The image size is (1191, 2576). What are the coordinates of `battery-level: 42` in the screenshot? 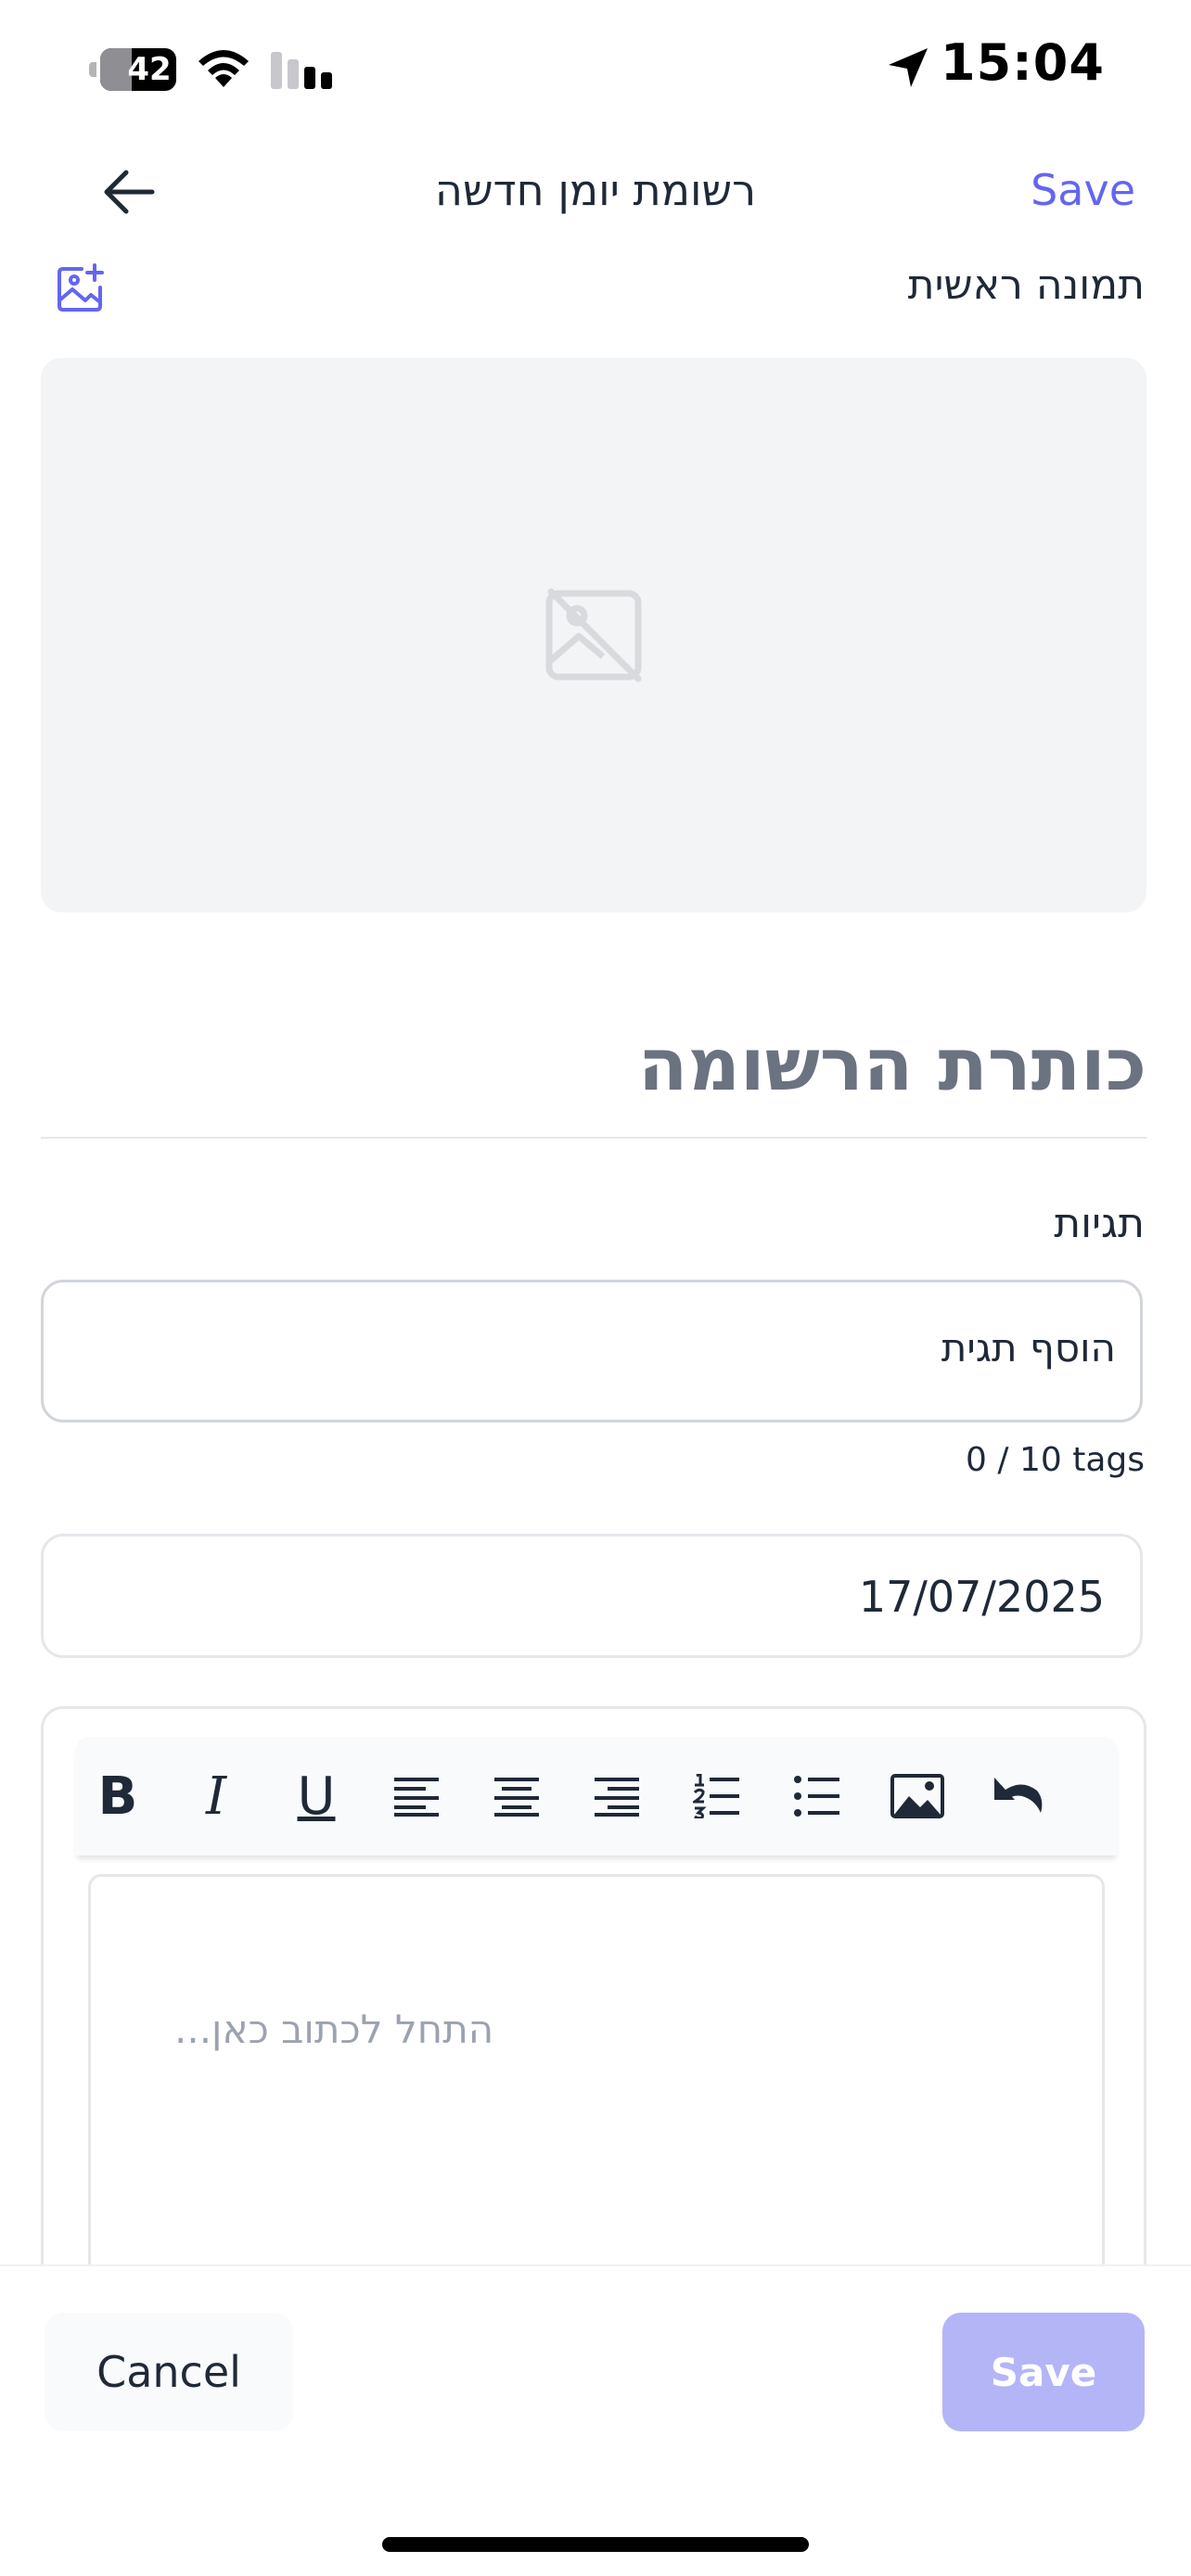 It's located at (149, 69).